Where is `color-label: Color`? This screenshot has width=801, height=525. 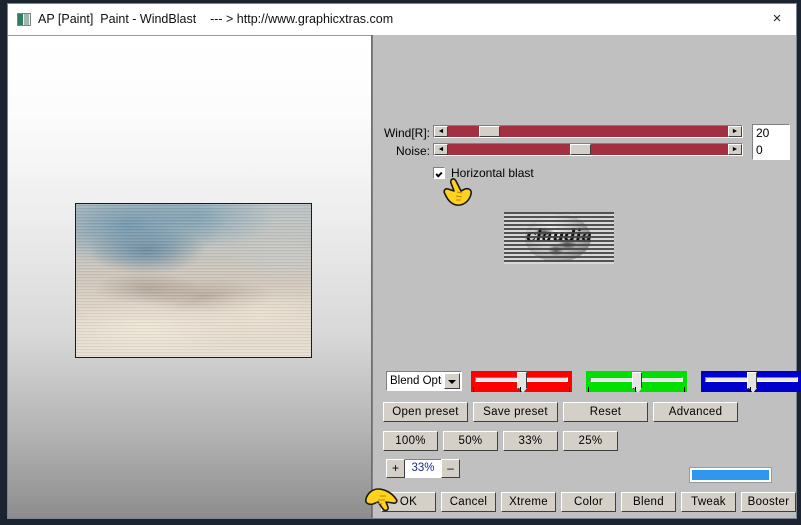
color-label: Color is located at coordinates (588, 502).